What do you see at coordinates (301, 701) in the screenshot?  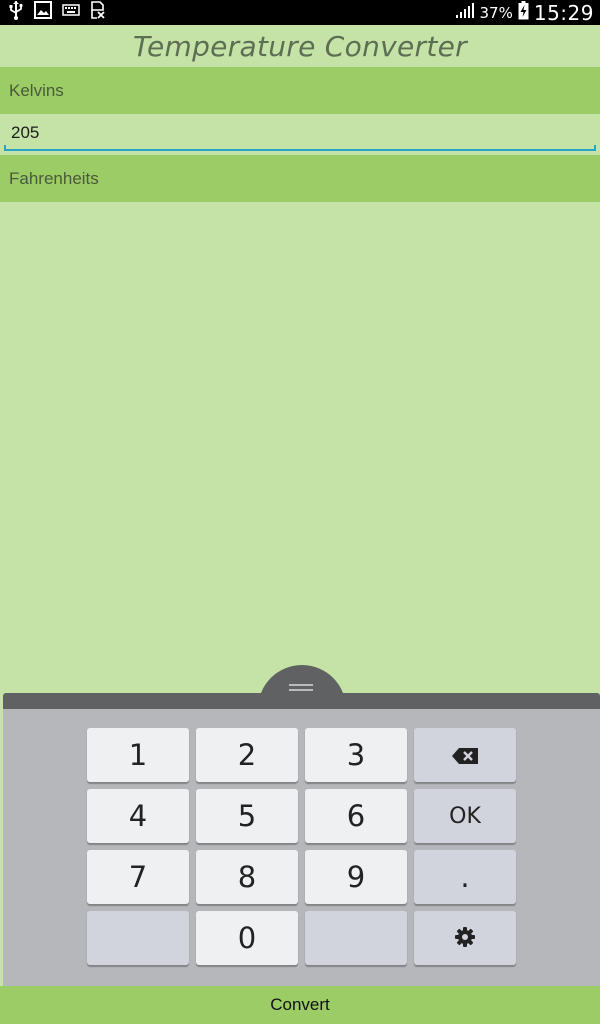 I see `keyboard-top-bar` at bounding box center [301, 701].